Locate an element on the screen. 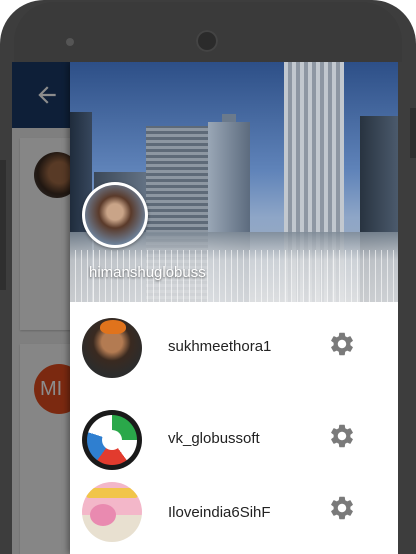  proximity-sensor is located at coordinates (70, 42).